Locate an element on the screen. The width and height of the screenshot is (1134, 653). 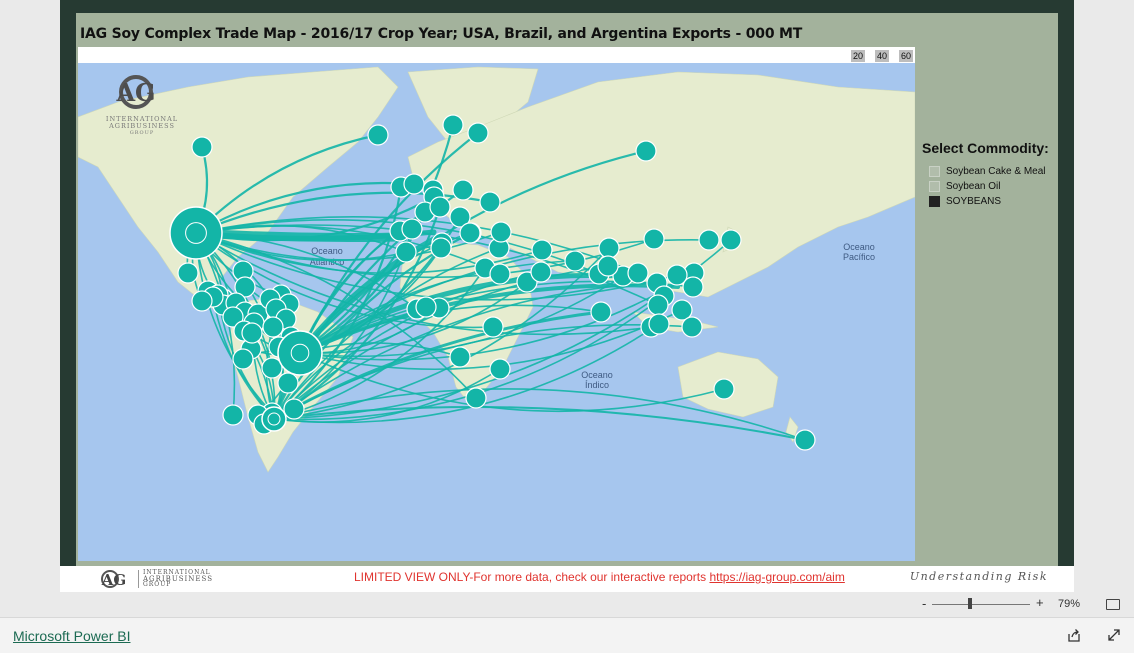
powerbi-link: Microsoft Power BI is located at coordinates (71, 636).